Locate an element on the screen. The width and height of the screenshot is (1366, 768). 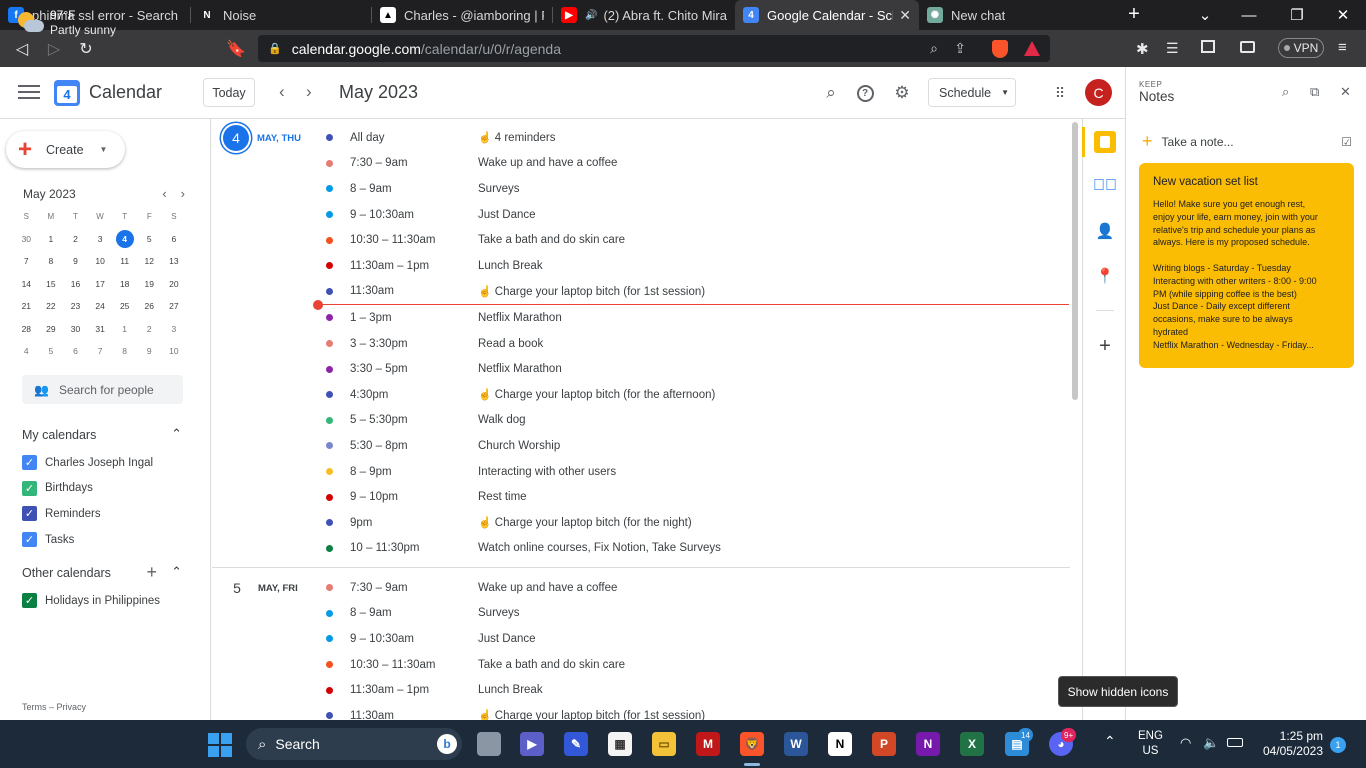
close-window-button: ✕ is located at coordinates (1343, 15).